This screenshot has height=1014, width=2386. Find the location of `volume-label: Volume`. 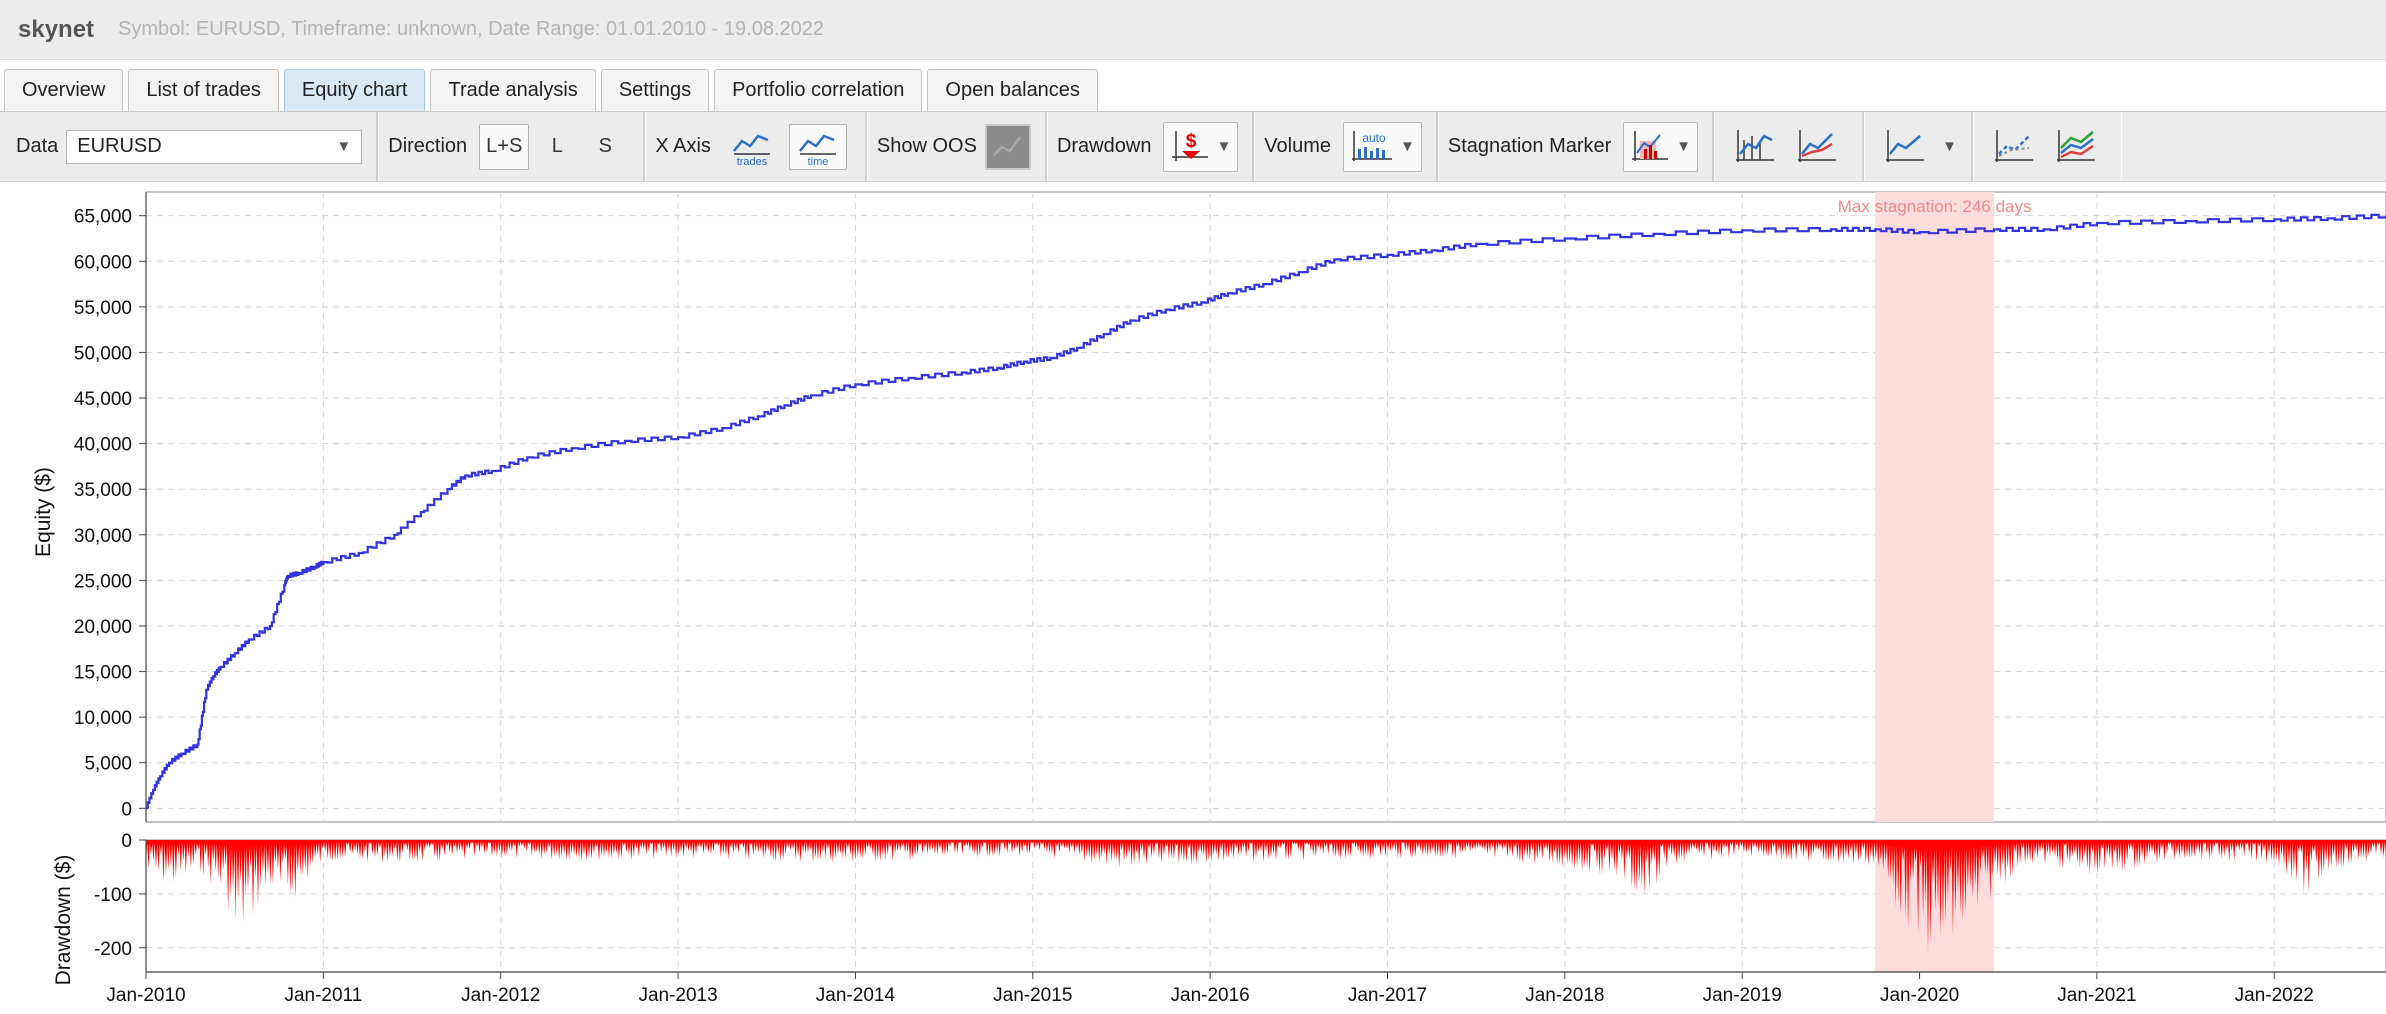

volume-label: Volume is located at coordinates (1298, 146).